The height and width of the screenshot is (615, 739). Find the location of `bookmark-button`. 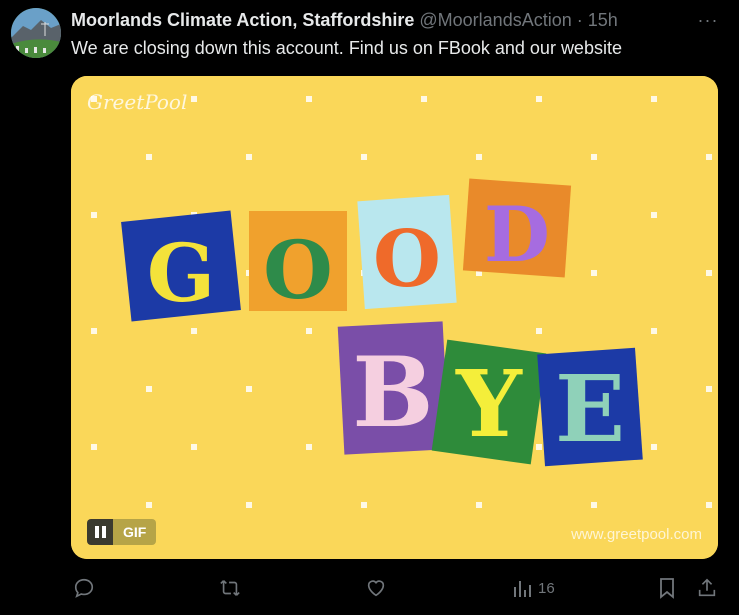

bookmark-button is located at coordinates (667, 588).